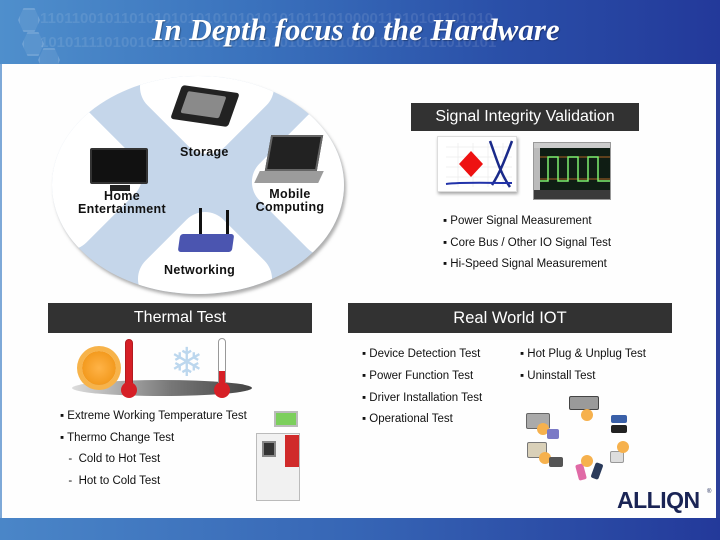 This screenshot has height=540, width=720. I want to click on label-line: Entertainment, so click(122, 209).